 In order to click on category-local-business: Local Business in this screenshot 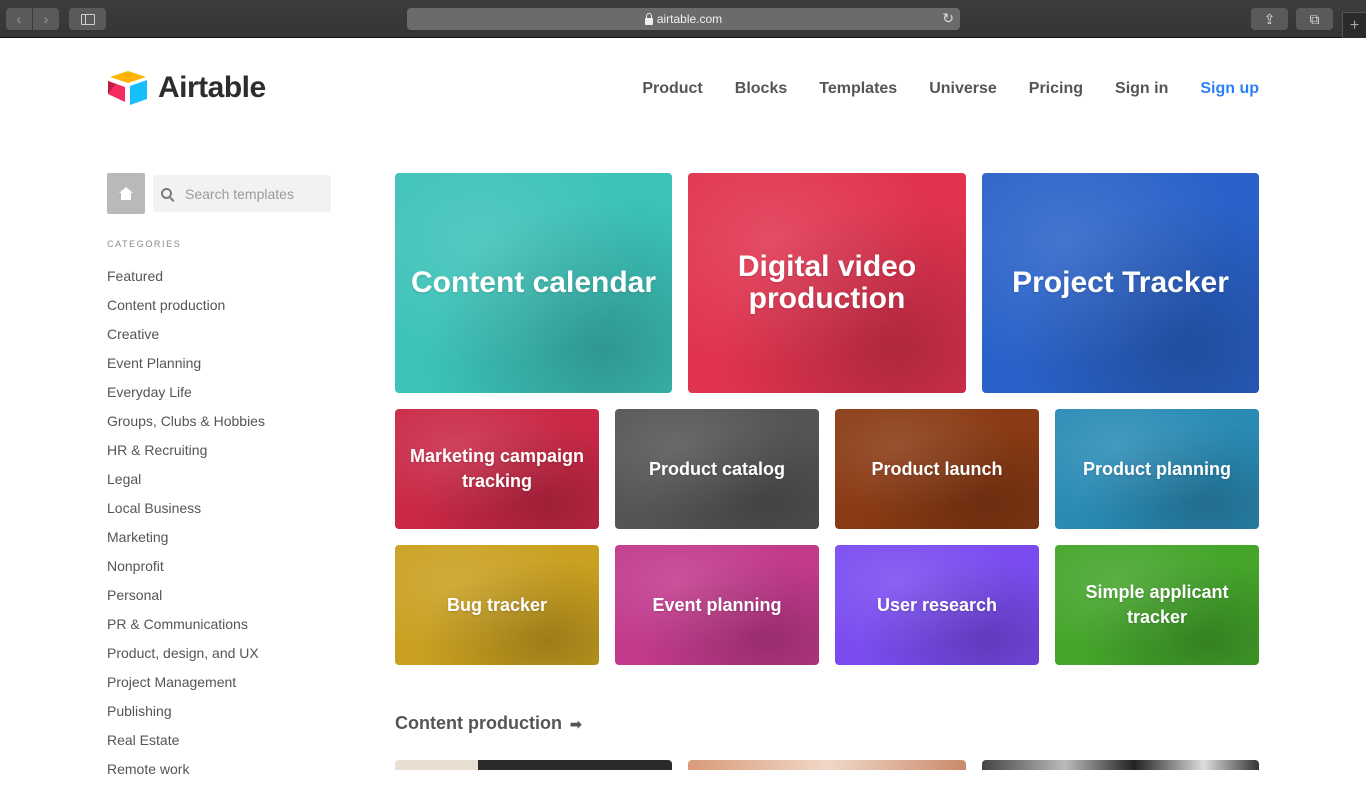, I will do `click(186, 512)`.